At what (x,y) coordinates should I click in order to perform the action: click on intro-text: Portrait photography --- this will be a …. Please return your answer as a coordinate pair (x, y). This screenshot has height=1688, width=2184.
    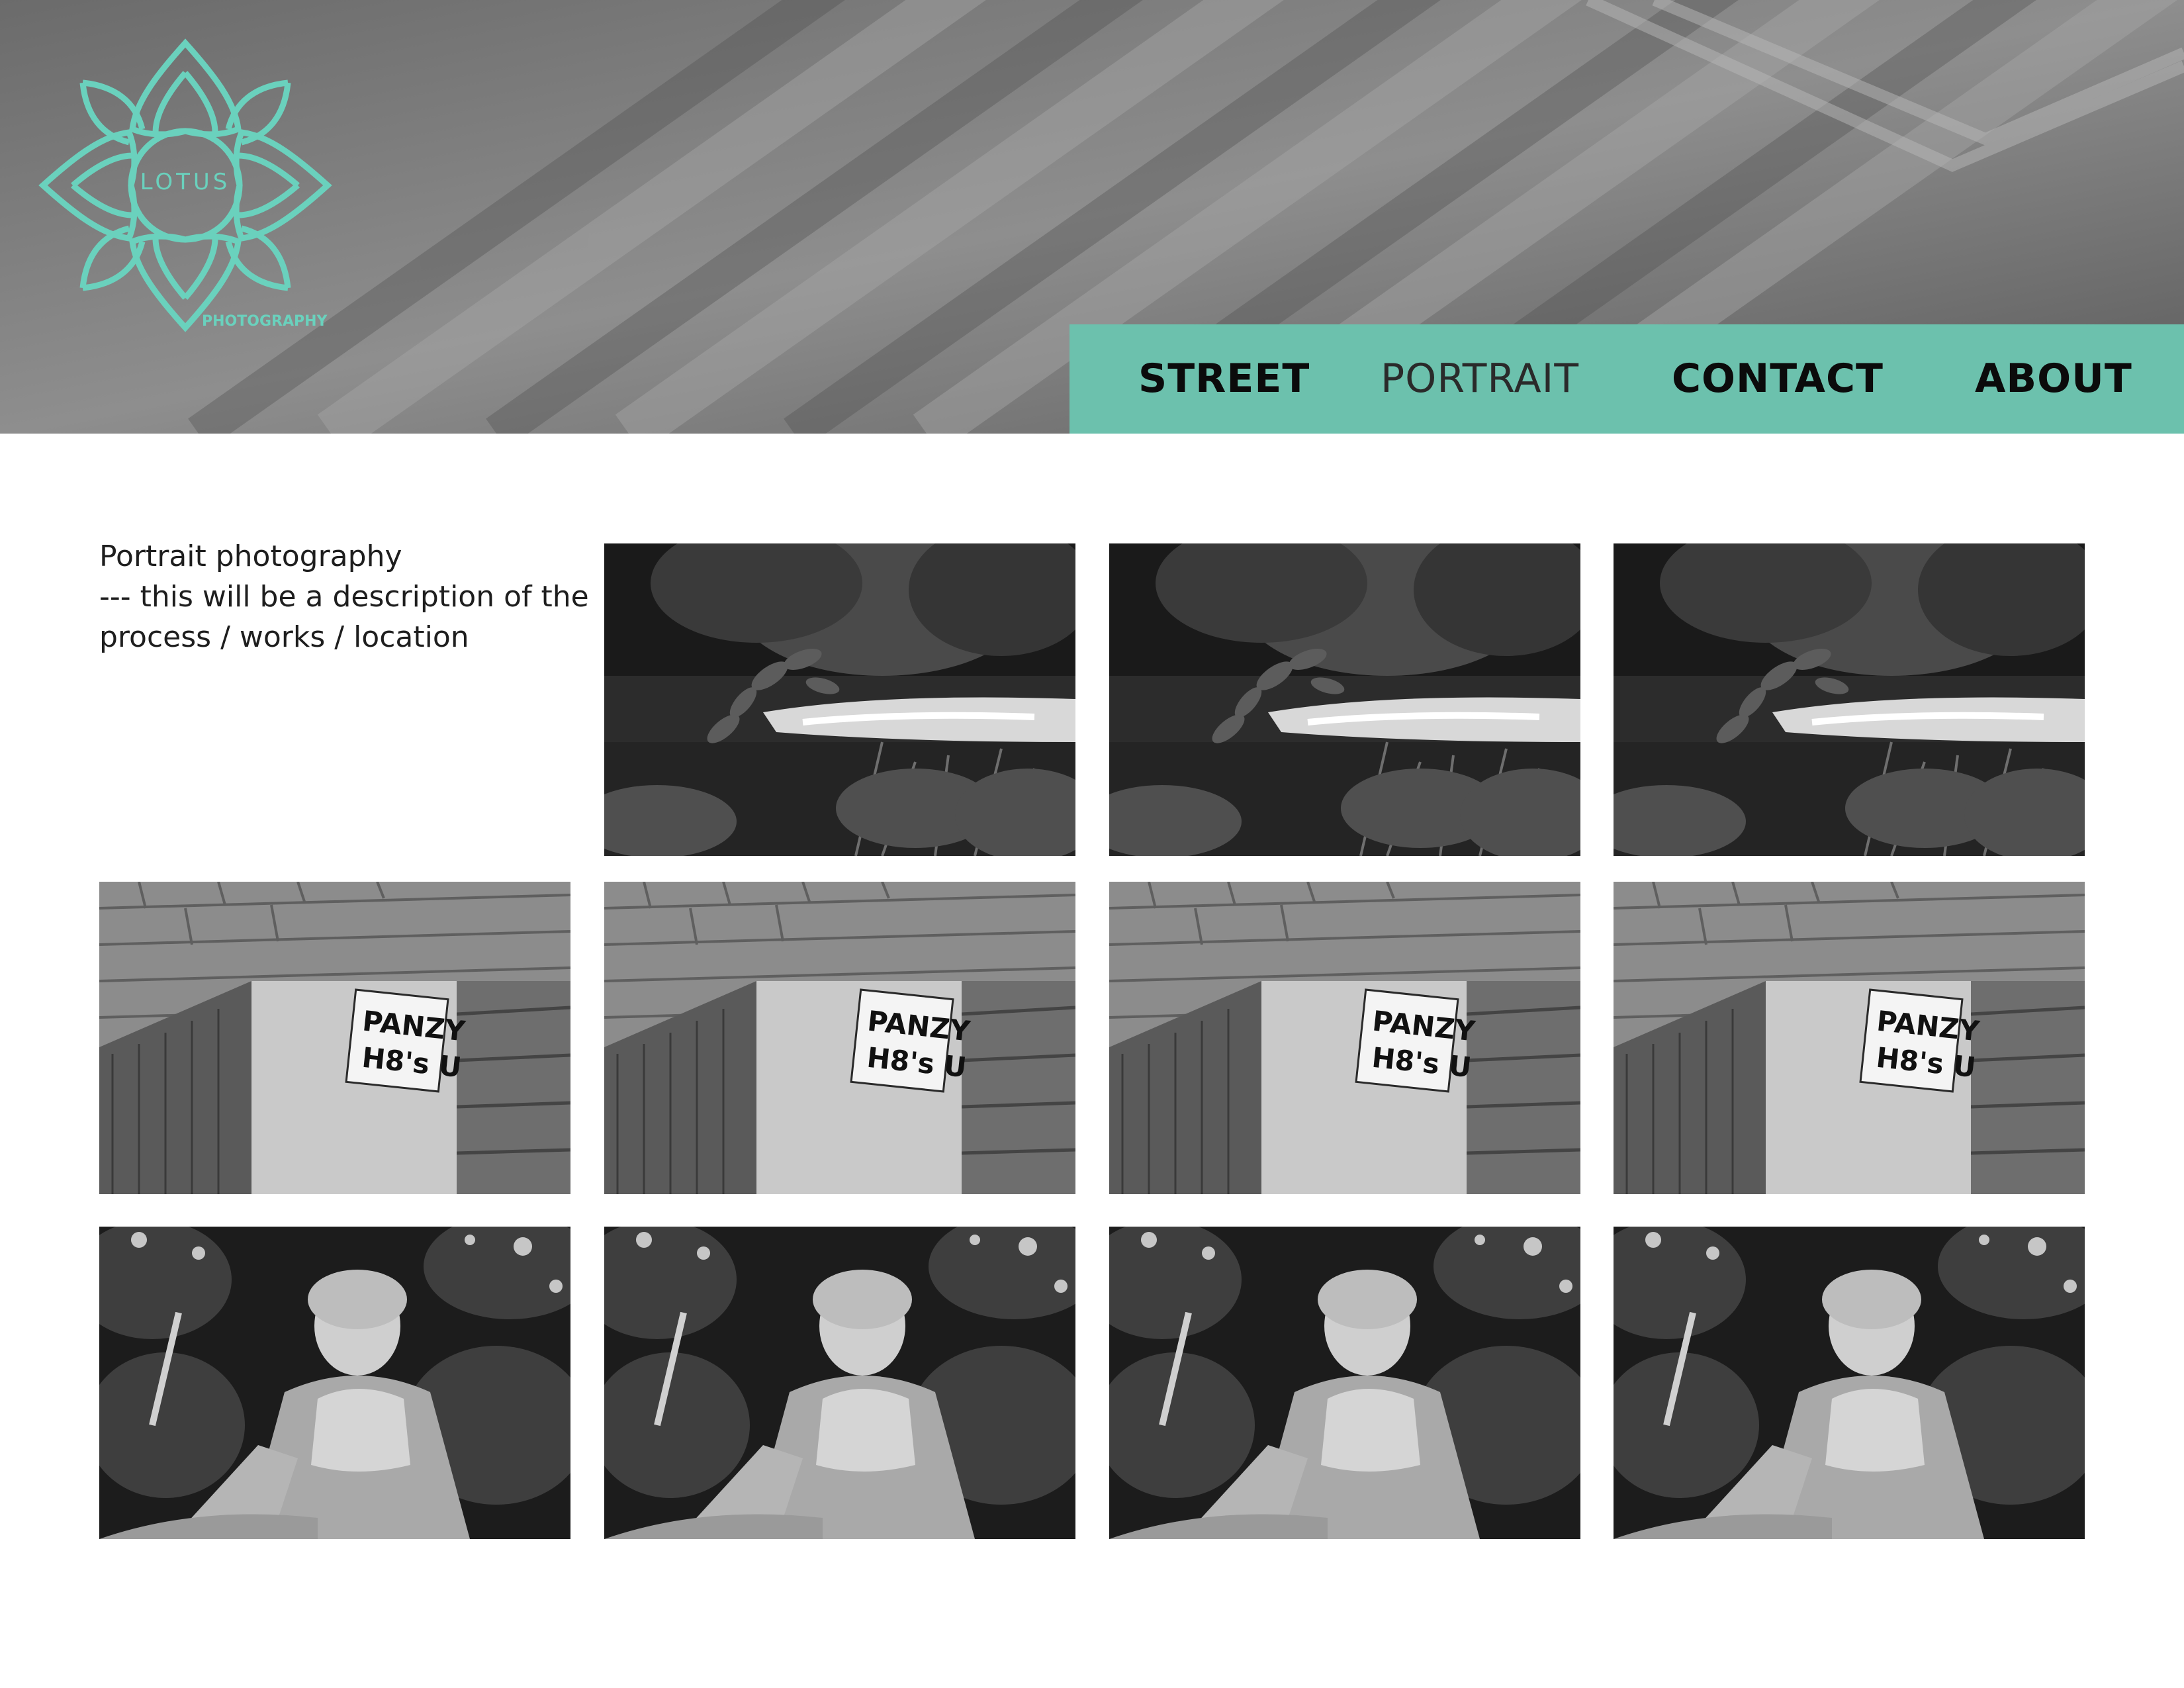
    Looking at the image, I should click on (344, 596).